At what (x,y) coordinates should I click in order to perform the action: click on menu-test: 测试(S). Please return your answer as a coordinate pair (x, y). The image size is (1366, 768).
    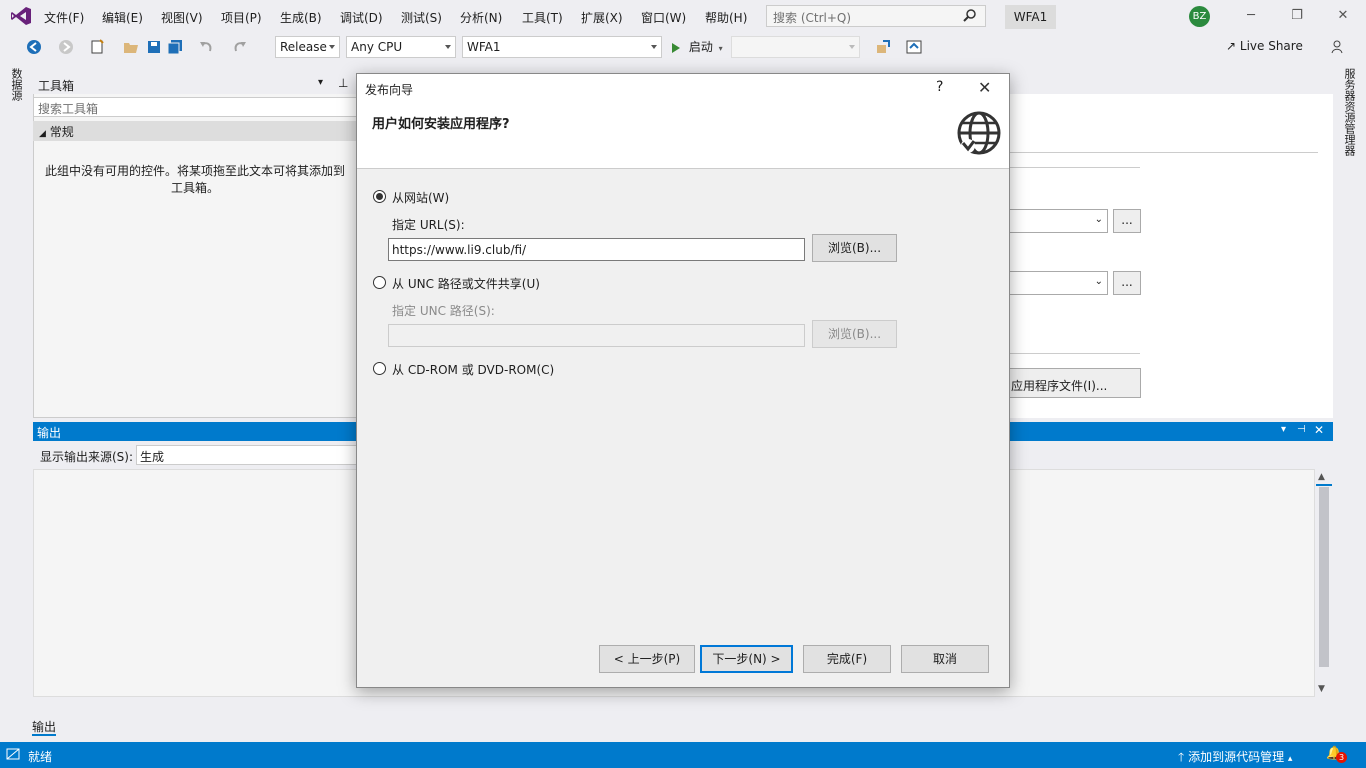
    Looking at the image, I should click on (421, 17).